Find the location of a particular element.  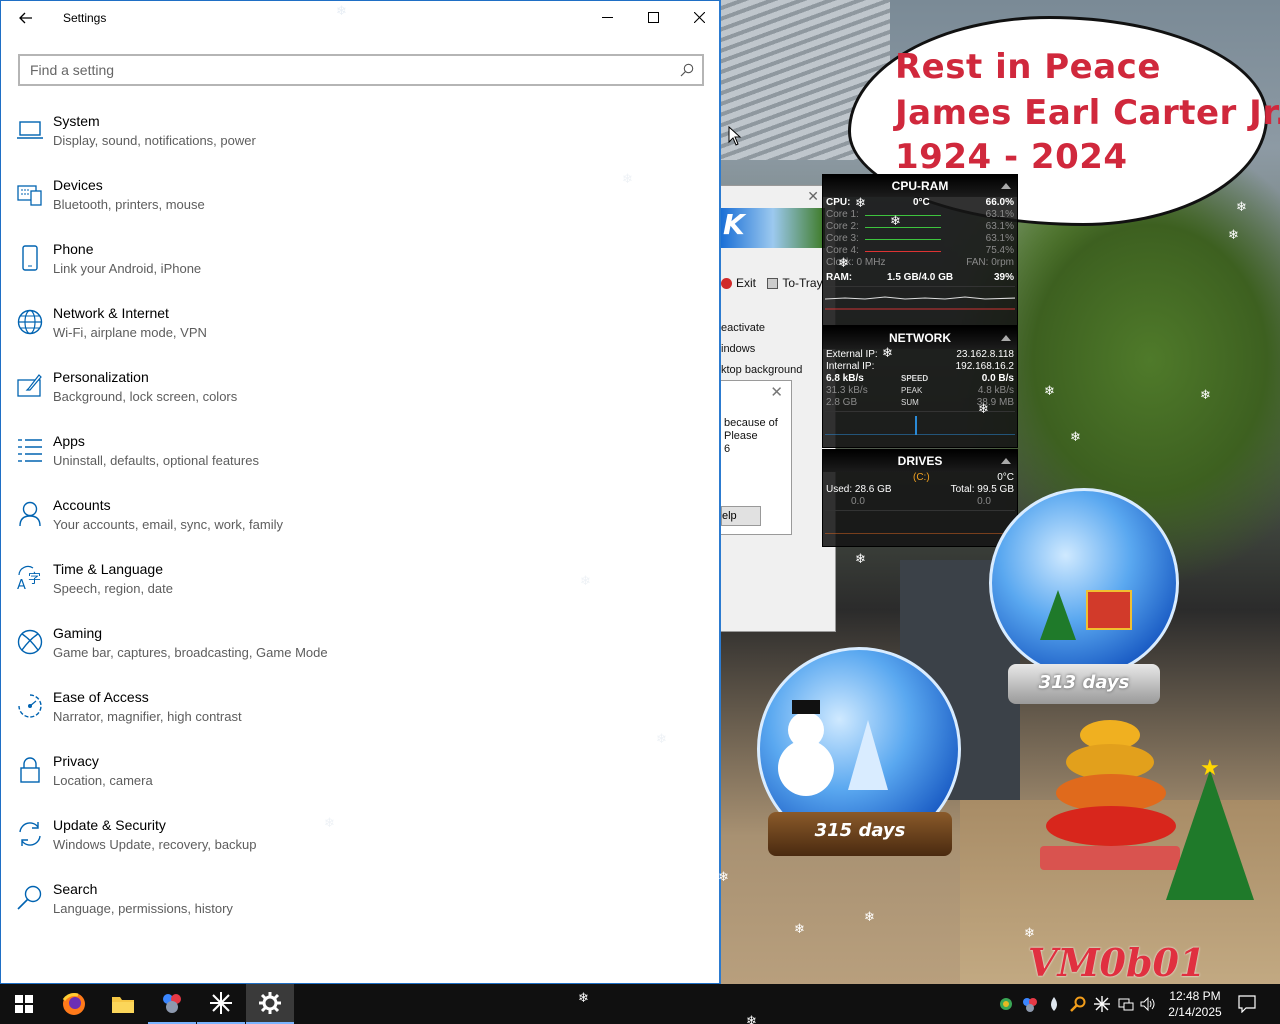

folder-icon is located at coordinates (123, 1005).